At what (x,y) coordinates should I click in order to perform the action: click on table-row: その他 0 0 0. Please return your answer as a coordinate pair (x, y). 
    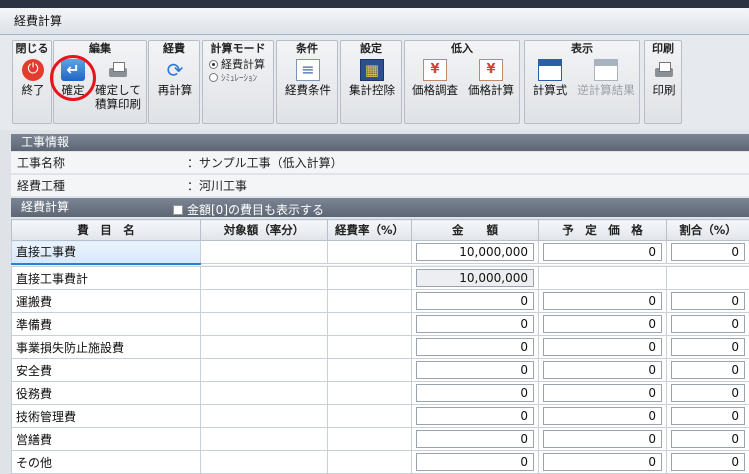
    Looking at the image, I should click on (380, 462).